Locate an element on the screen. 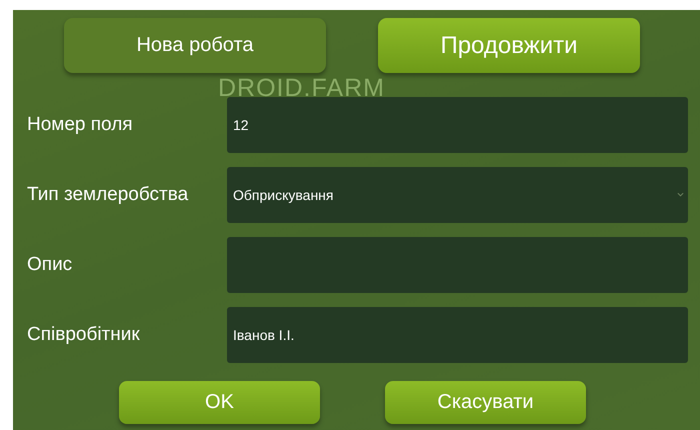 The width and height of the screenshot is (700, 430). input-field is located at coordinates (457, 265).